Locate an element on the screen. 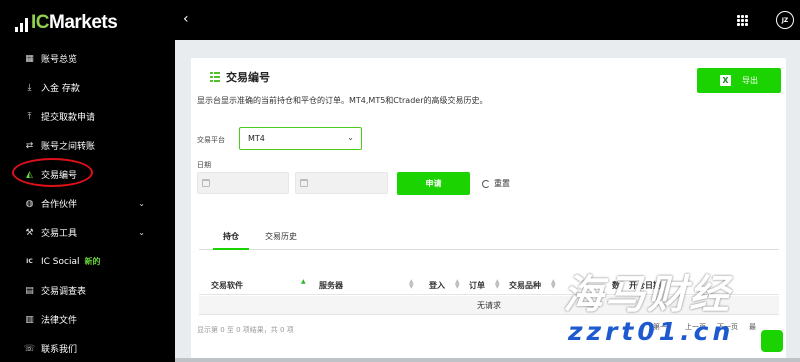 The image size is (800, 362). sidebar-item-withdraw: ⤒ 提交取款申请 is located at coordinates (87, 116).